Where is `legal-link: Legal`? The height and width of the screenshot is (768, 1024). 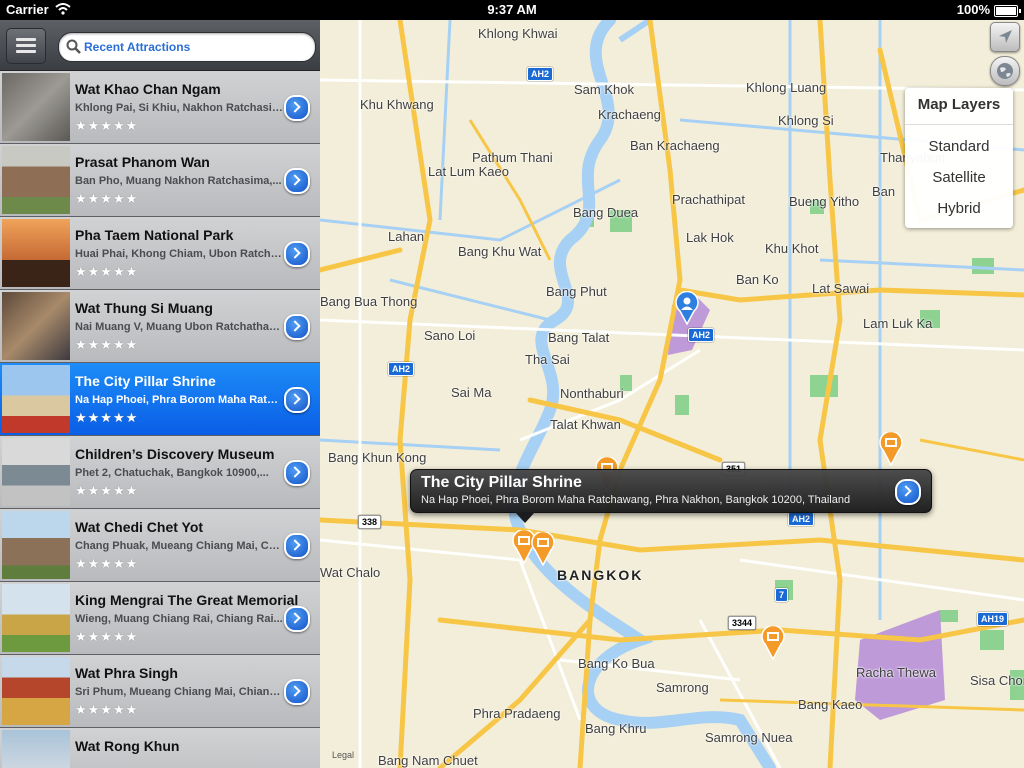
legal-link: Legal is located at coordinates (343, 755).